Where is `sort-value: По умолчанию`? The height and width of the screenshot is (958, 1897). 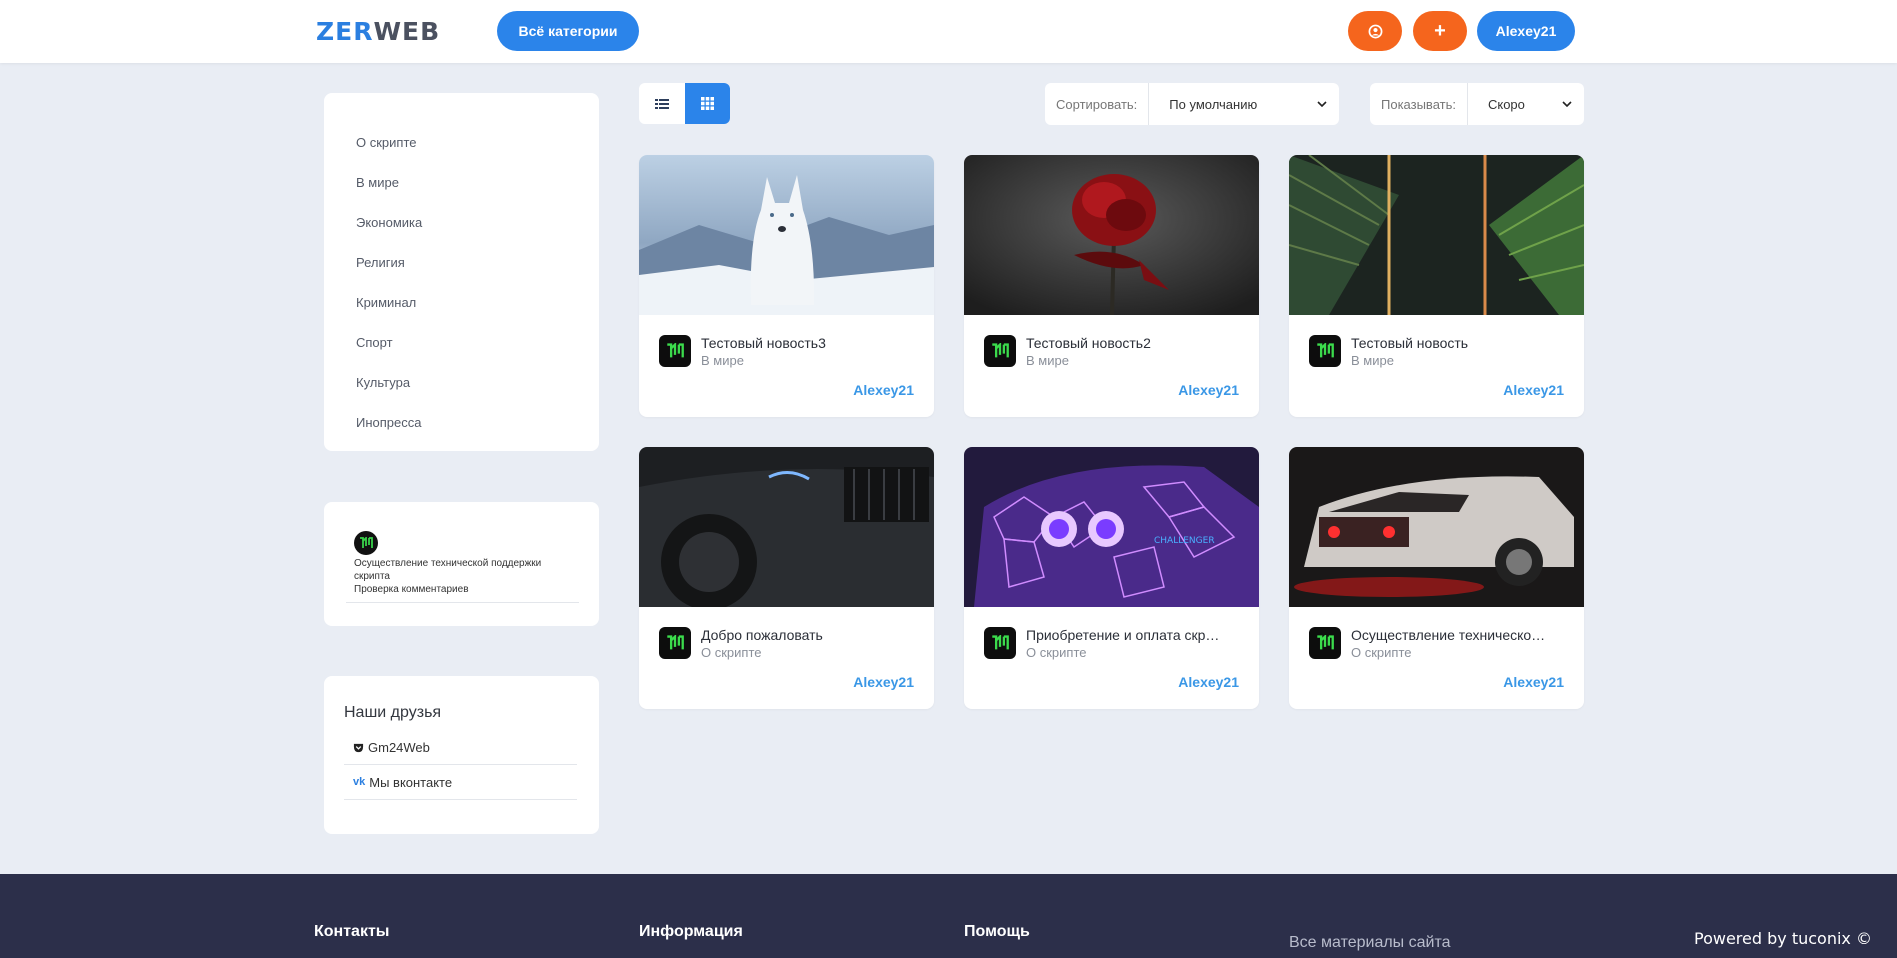
sort-value: По умолчанию is located at coordinates (1244, 104).